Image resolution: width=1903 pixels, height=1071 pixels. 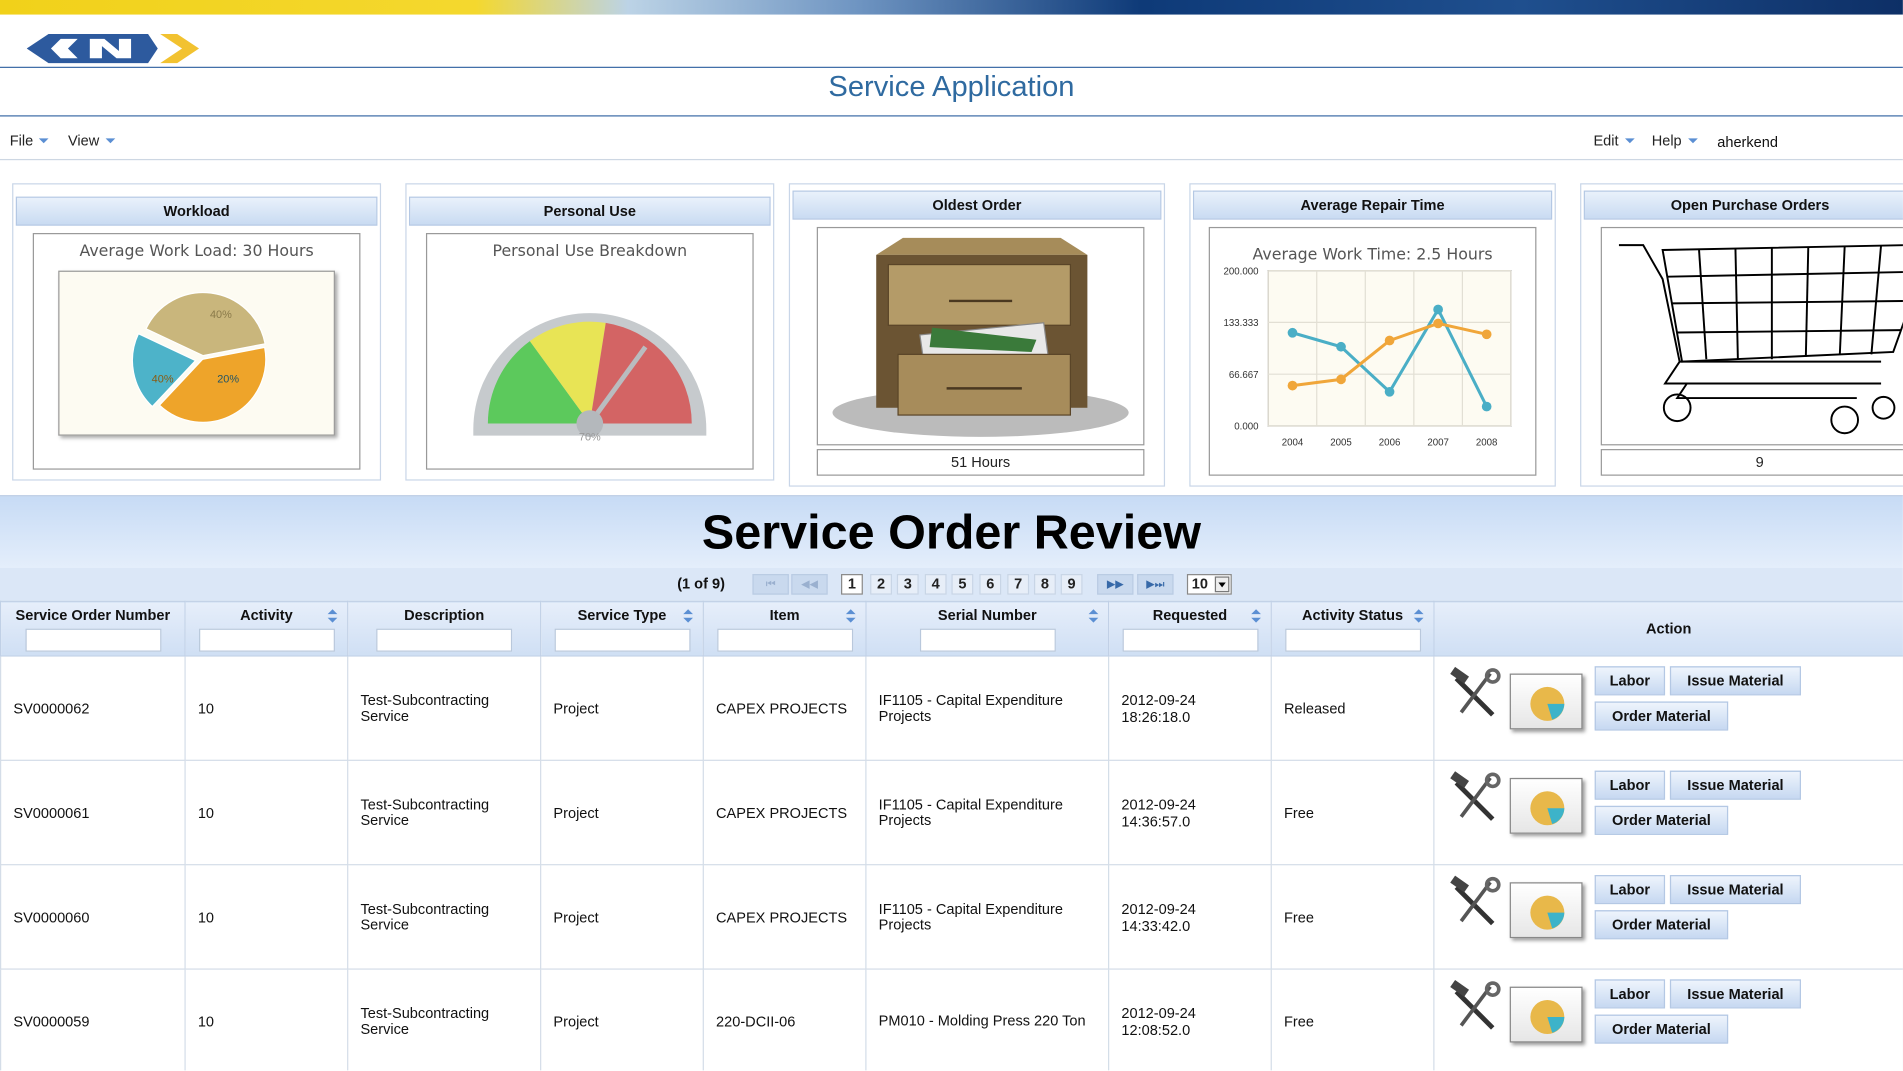 I want to click on file-cabinet-panel, so click(x=980, y=336).